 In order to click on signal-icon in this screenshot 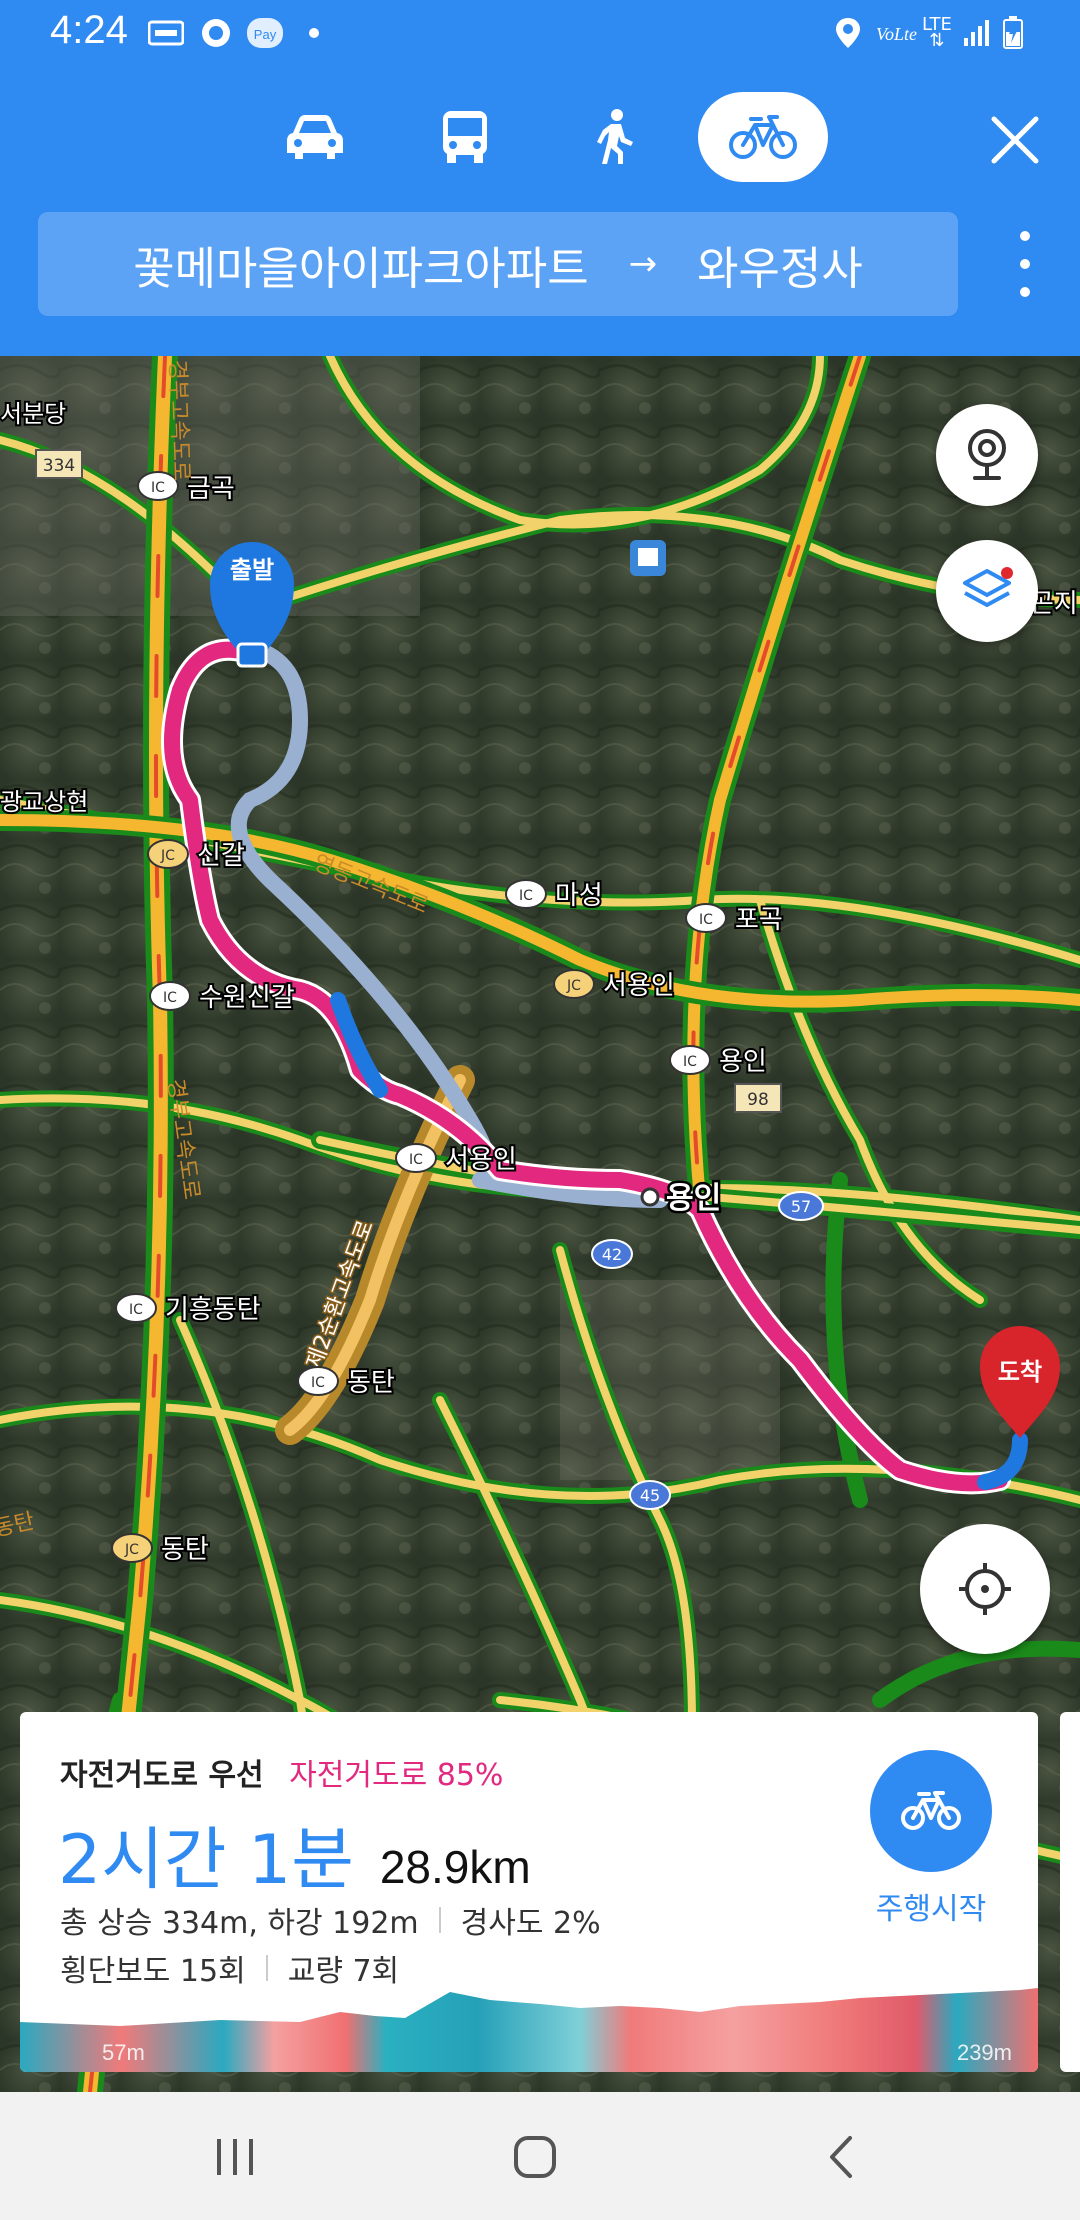, I will do `click(977, 33)`.